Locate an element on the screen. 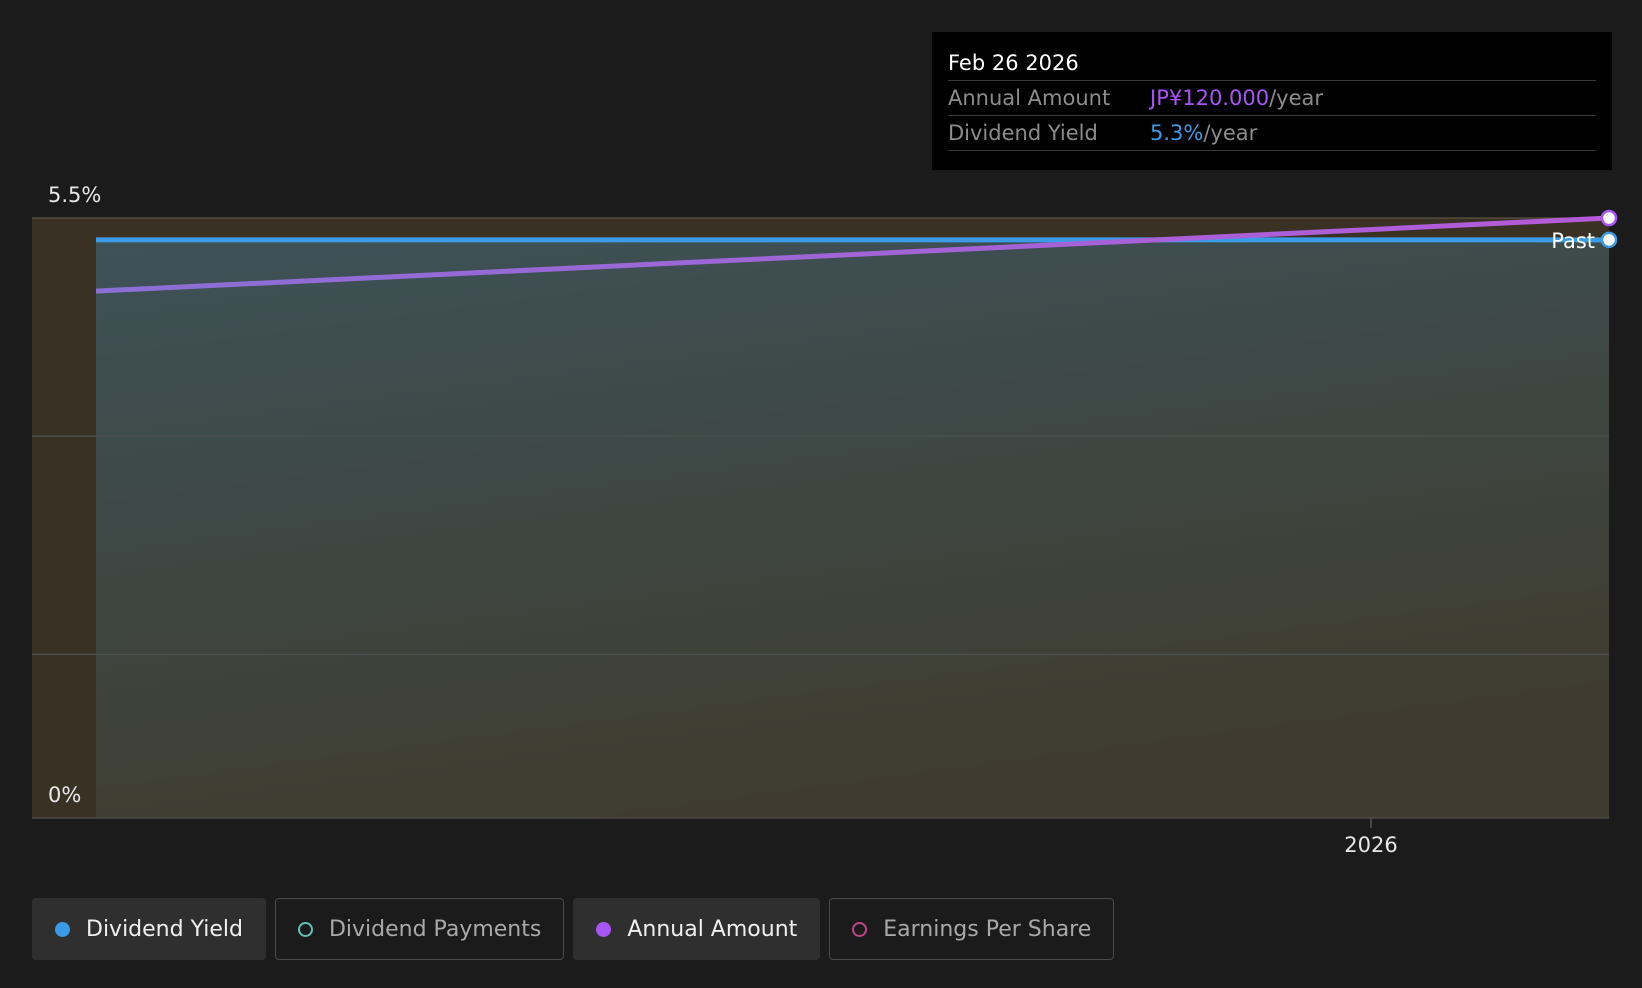 Image resolution: width=1642 pixels, height=988 pixels. tooltip-value: JP¥120.000 is located at coordinates (1210, 98).